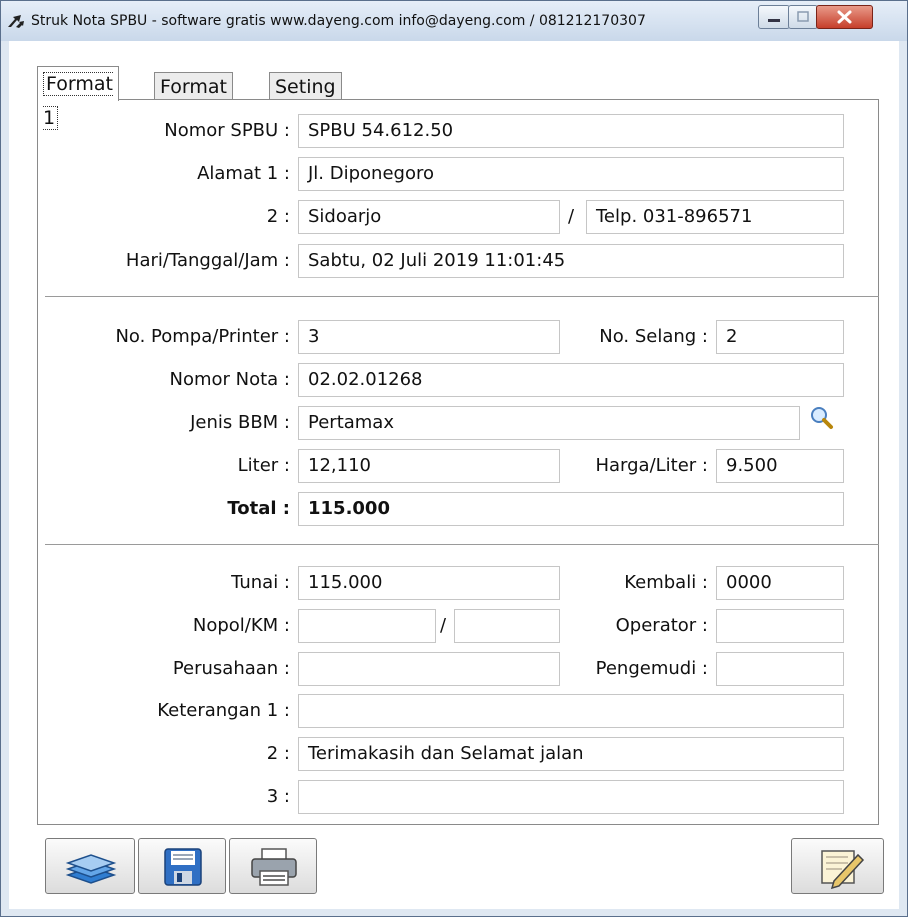 This screenshot has height=917, width=908. What do you see at coordinates (780, 626) in the screenshot?
I see `operator-input` at bounding box center [780, 626].